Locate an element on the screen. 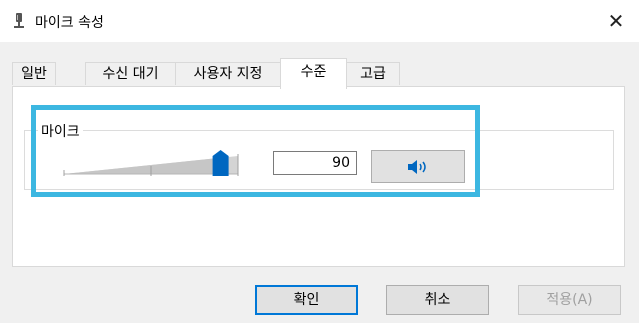  apply-button: 적용(A) is located at coordinates (569, 300).